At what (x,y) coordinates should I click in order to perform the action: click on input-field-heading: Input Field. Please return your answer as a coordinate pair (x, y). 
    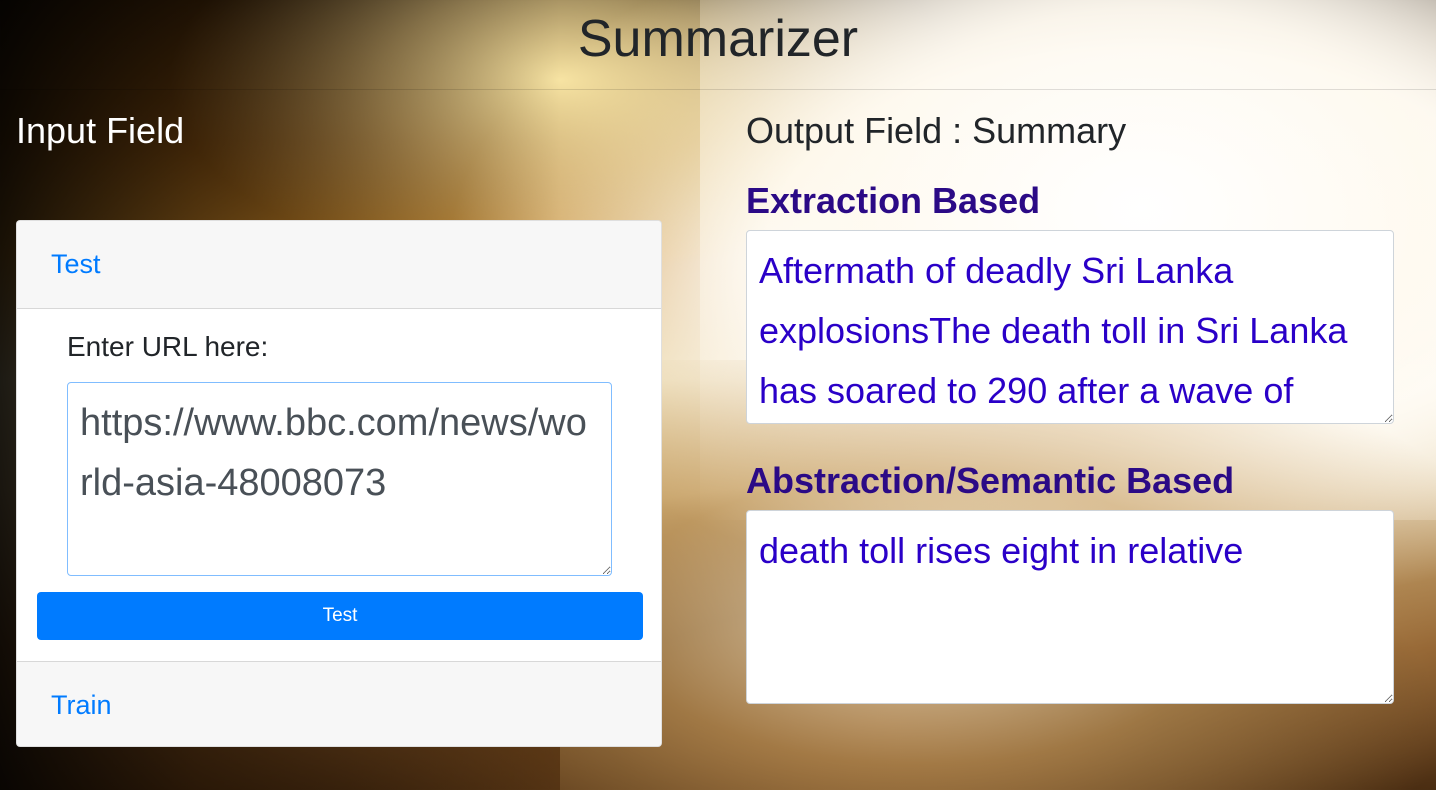
    Looking at the image, I should click on (100, 130).